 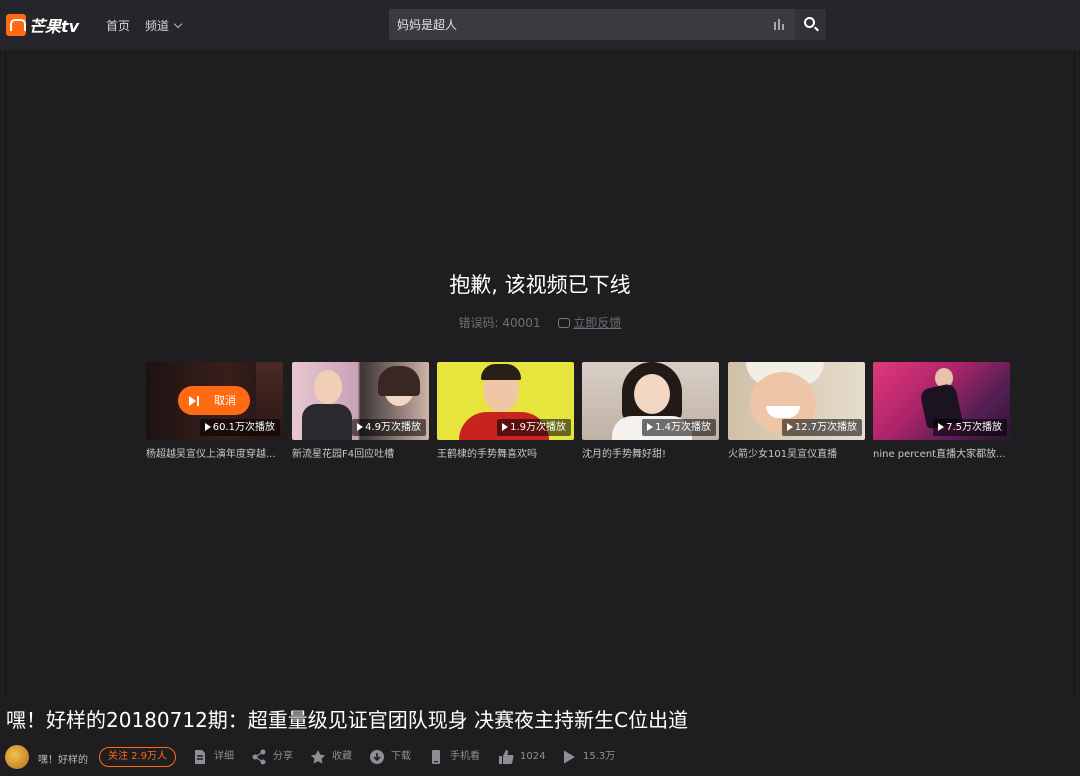 What do you see at coordinates (239, 427) in the screenshot?
I see `play-count: 60.1万次播放` at bounding box center [239, 427].